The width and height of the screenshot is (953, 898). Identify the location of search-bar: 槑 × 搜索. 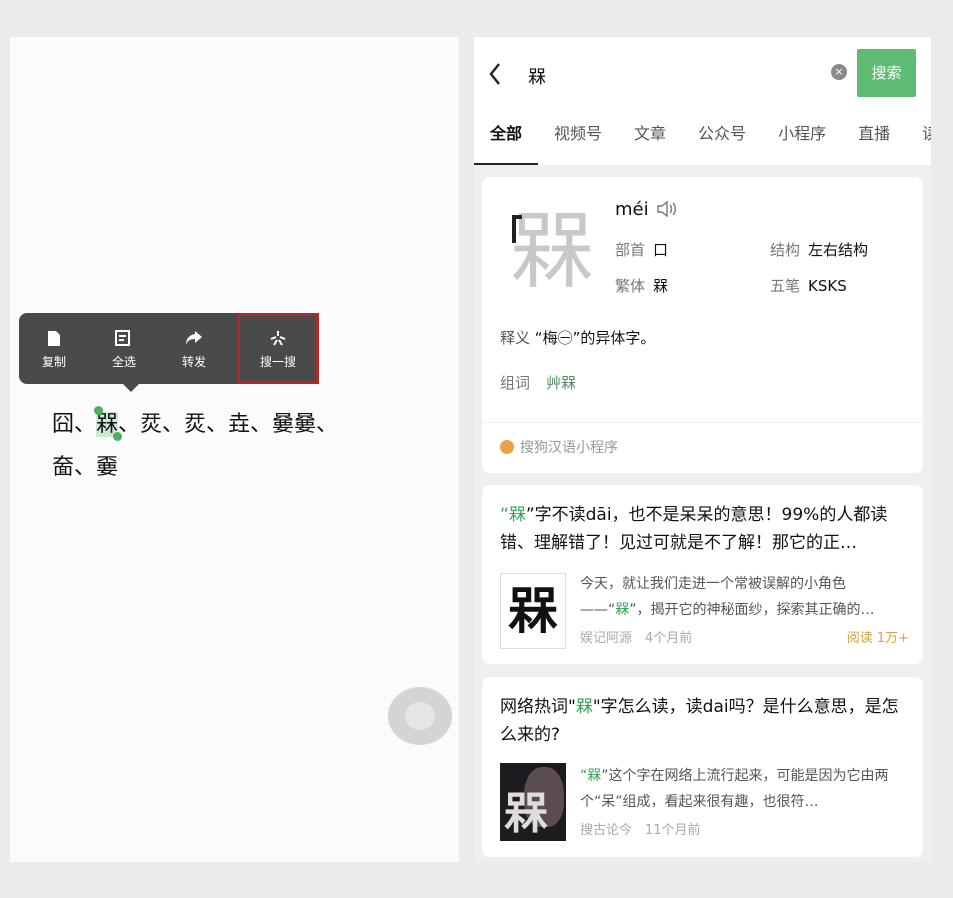
(702, 77).